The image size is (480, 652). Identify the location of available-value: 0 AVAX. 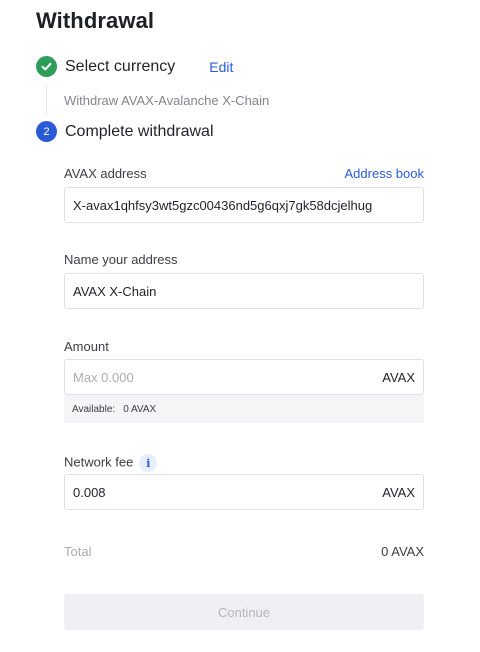
(140, 409).